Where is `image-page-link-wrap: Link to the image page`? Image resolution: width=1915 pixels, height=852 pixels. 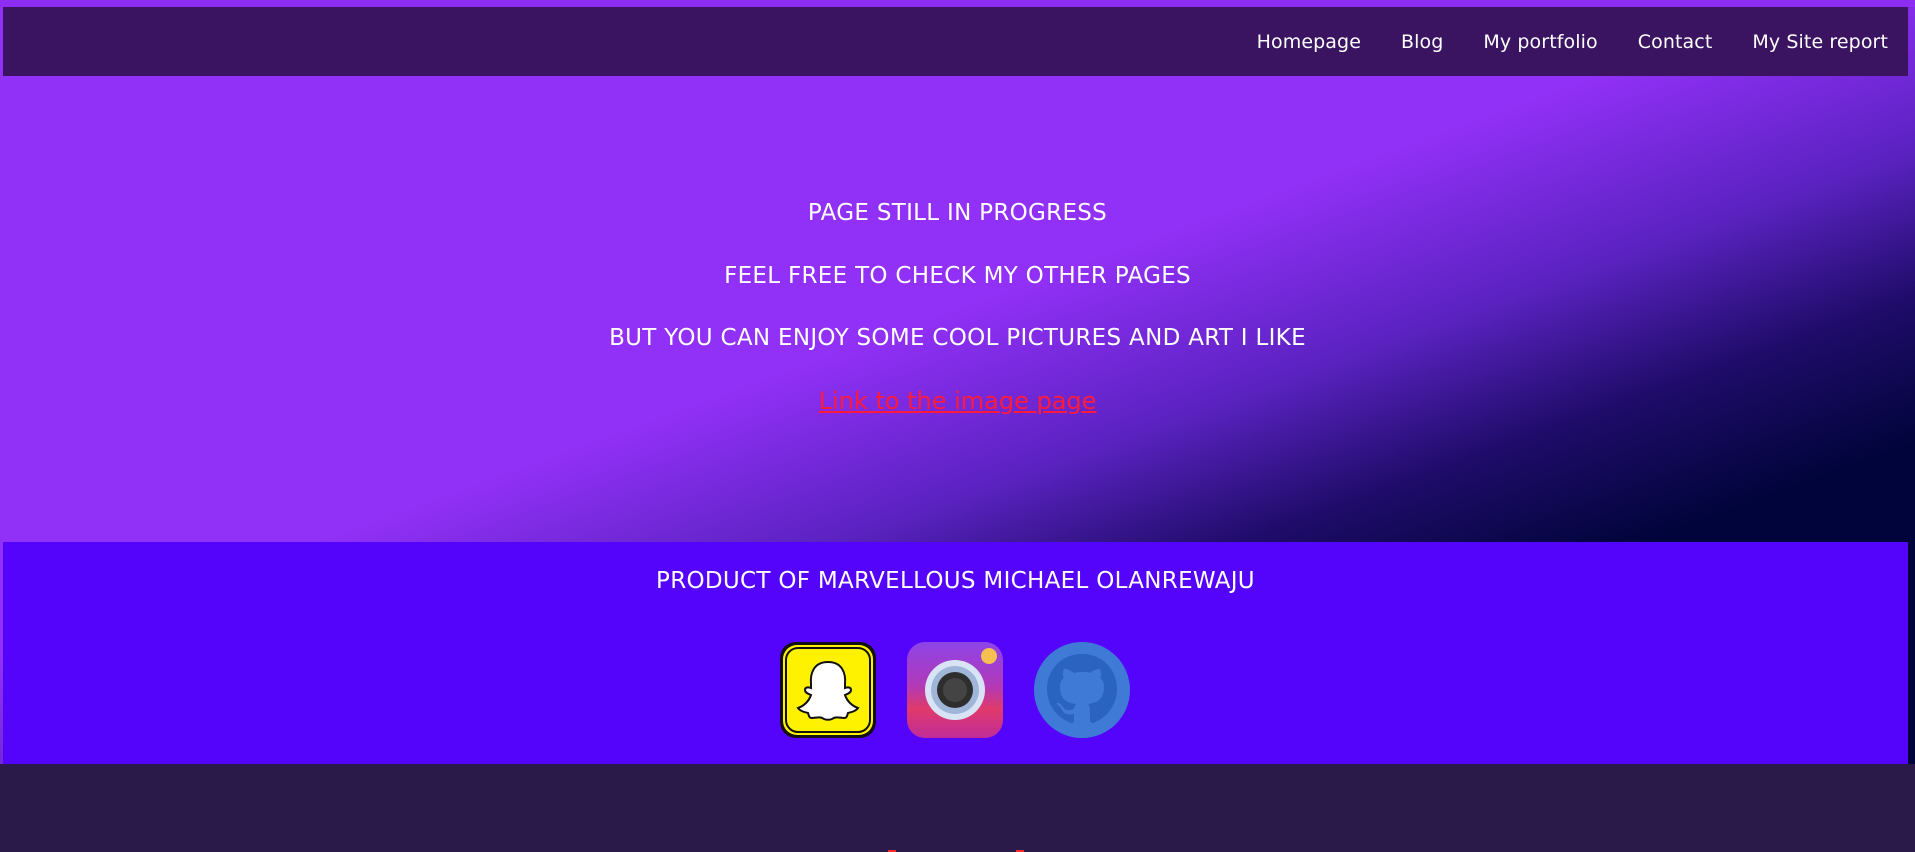 image-page-link-wrap: Link to the image page is located at coordinates (957, 401).